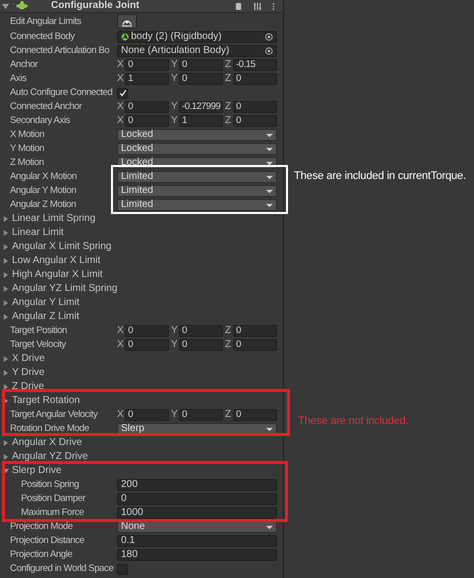  What do you see at coordinates (50, 485) in the screenshot?
I see `field-label: Position Spring` at bounding box center [50, 485].